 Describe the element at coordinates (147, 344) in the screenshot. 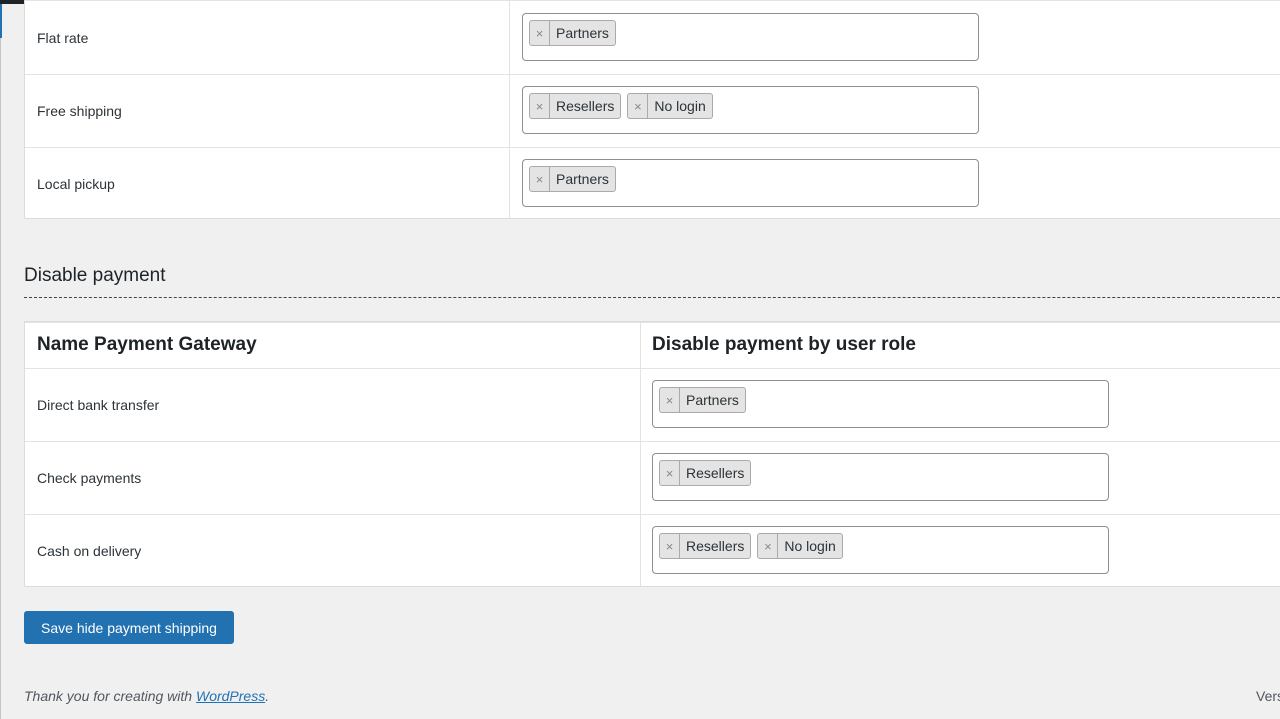

I see `column-header-gateway-name: Name Payment Gateway` at that location.